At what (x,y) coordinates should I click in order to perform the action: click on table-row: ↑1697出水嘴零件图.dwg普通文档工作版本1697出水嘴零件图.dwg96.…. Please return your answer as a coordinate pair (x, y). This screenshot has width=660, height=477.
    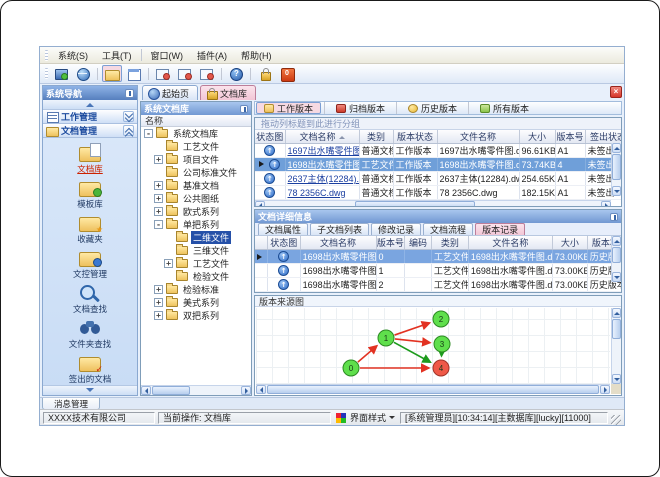
    Looking at the image, I should click on (438, 150).